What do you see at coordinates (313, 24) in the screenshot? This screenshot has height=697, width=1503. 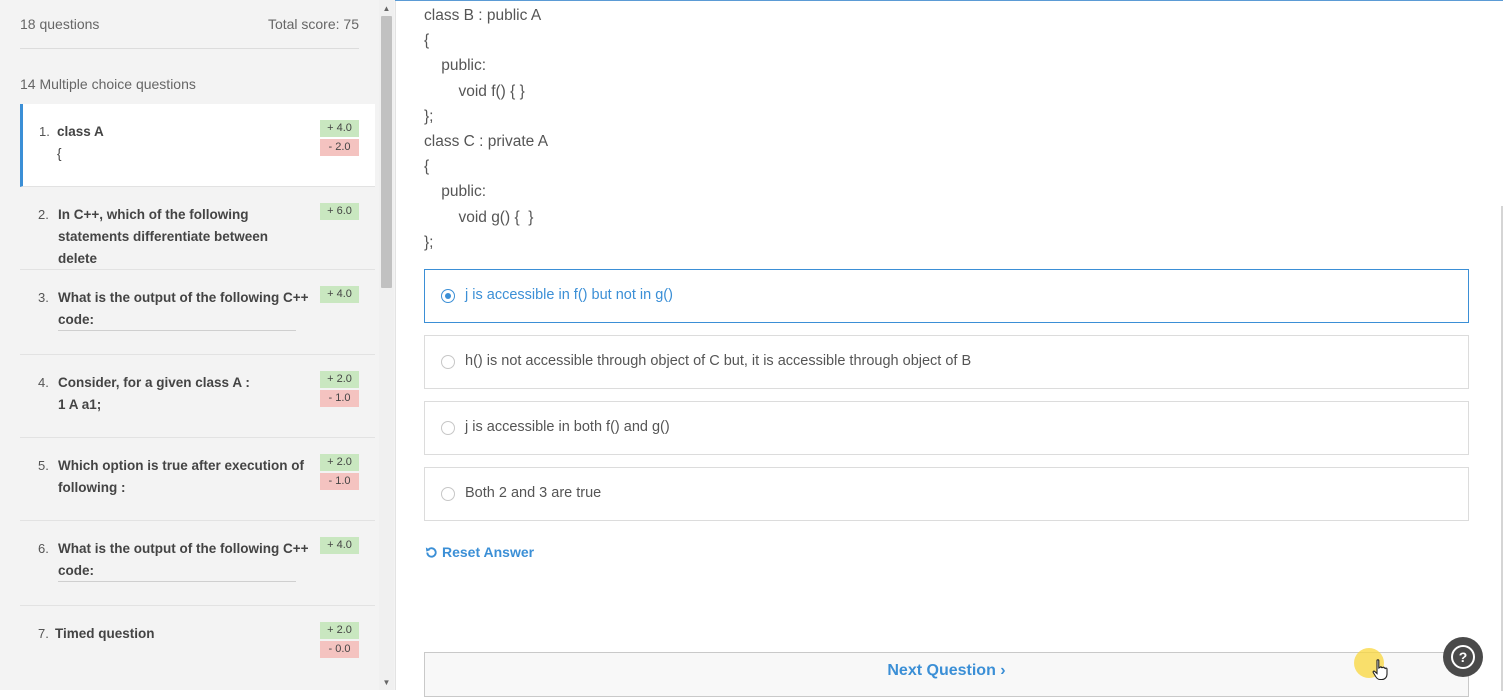 I see `total-score: Total score: 75` at bounding box center [313, 24].